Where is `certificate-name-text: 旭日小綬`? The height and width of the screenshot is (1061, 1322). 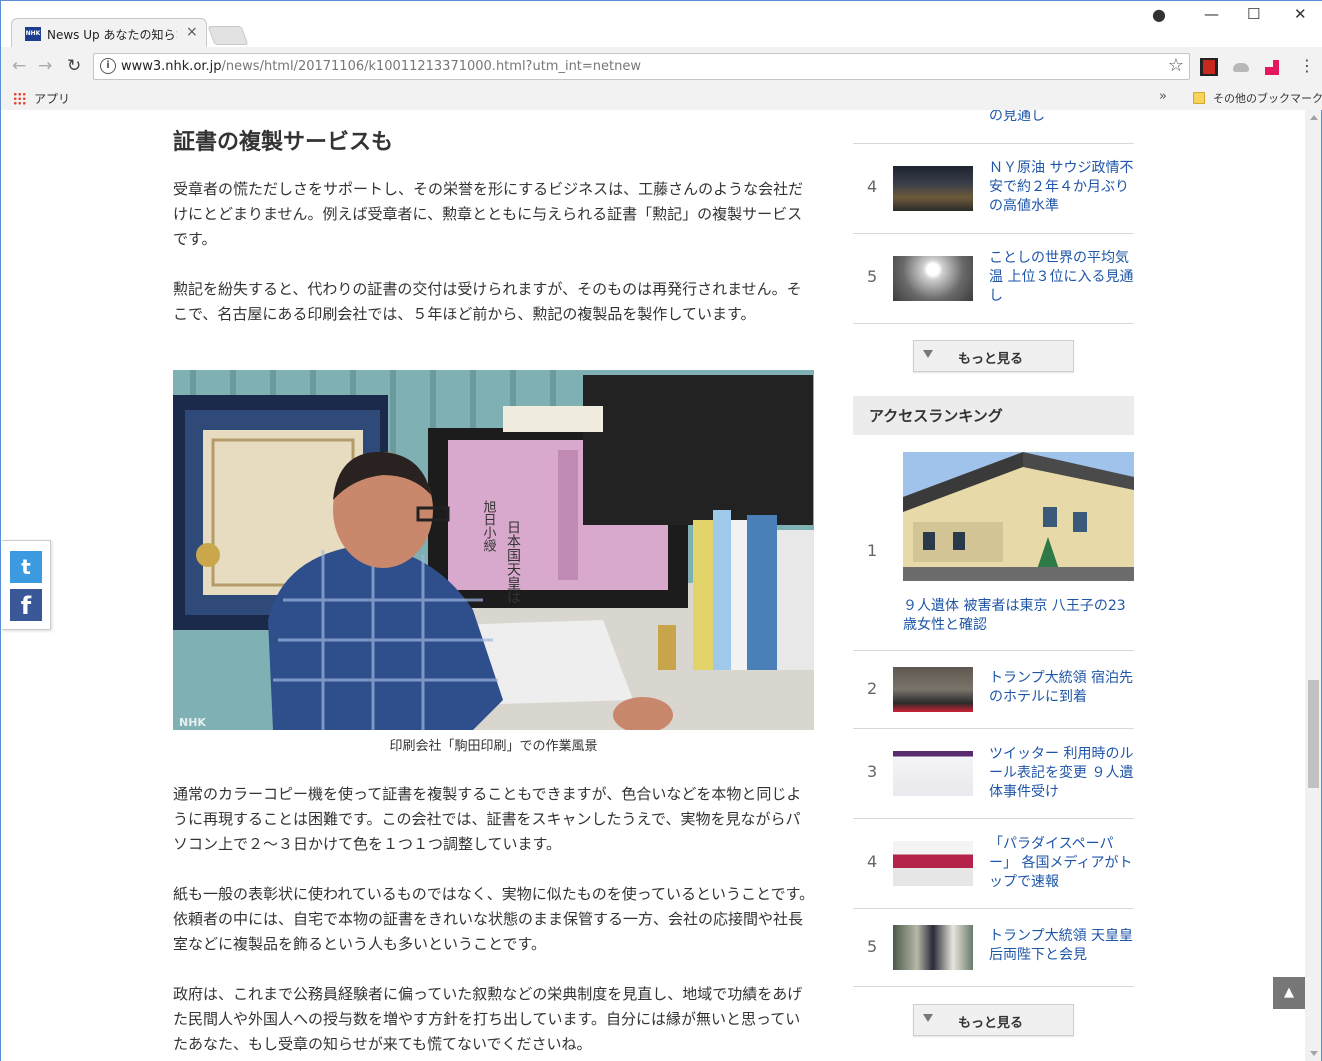 certificate-name-text: 旭日小綬 is located at coordinates (489, 526).